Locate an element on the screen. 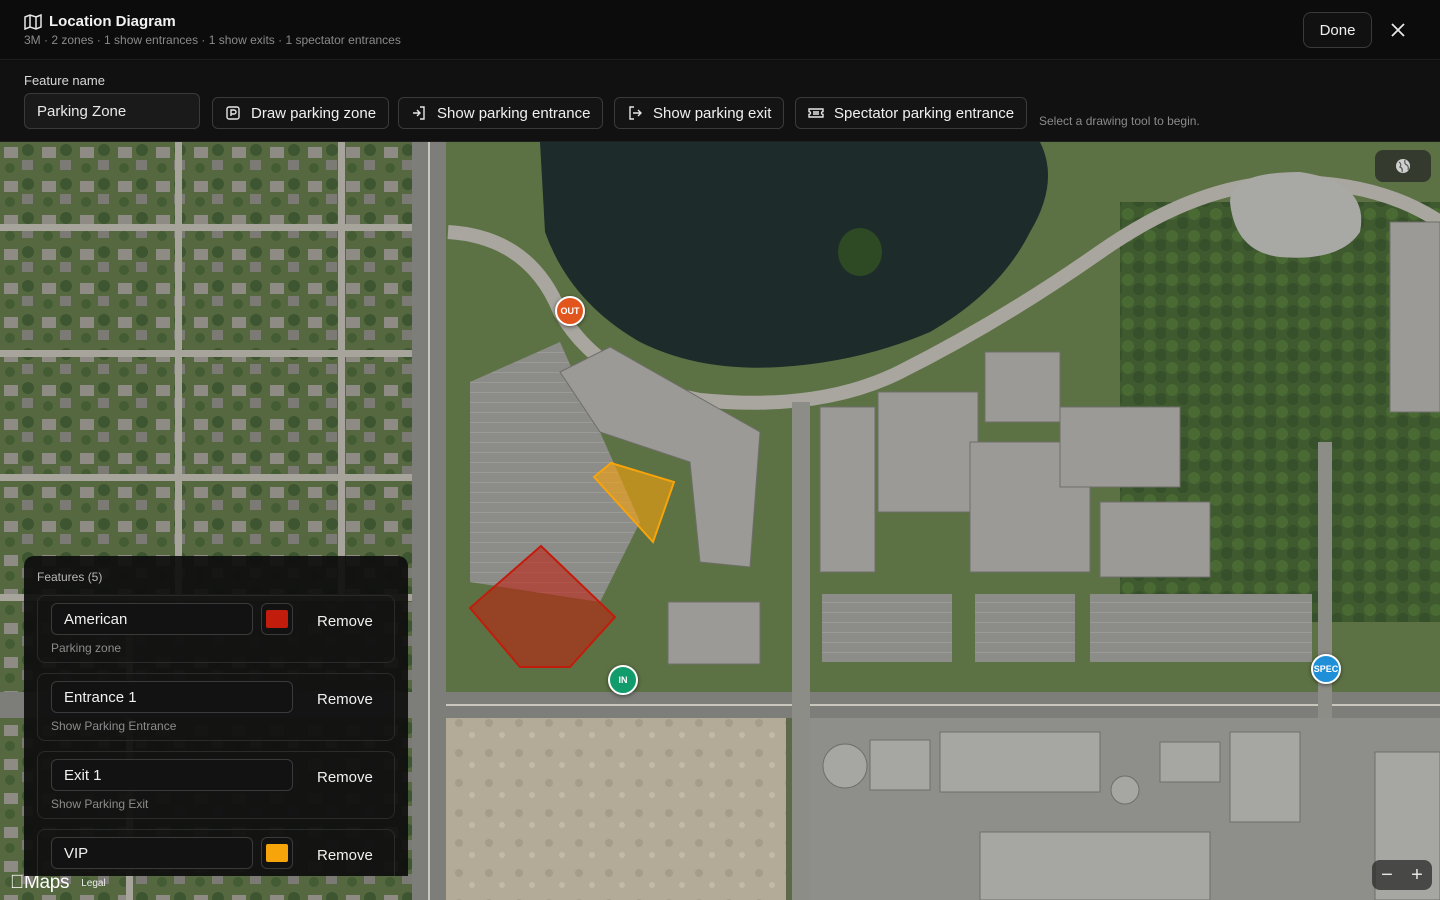 This screenshot has width=1440, height=900. legal-link: Legal is located at coordinates (93, 883).